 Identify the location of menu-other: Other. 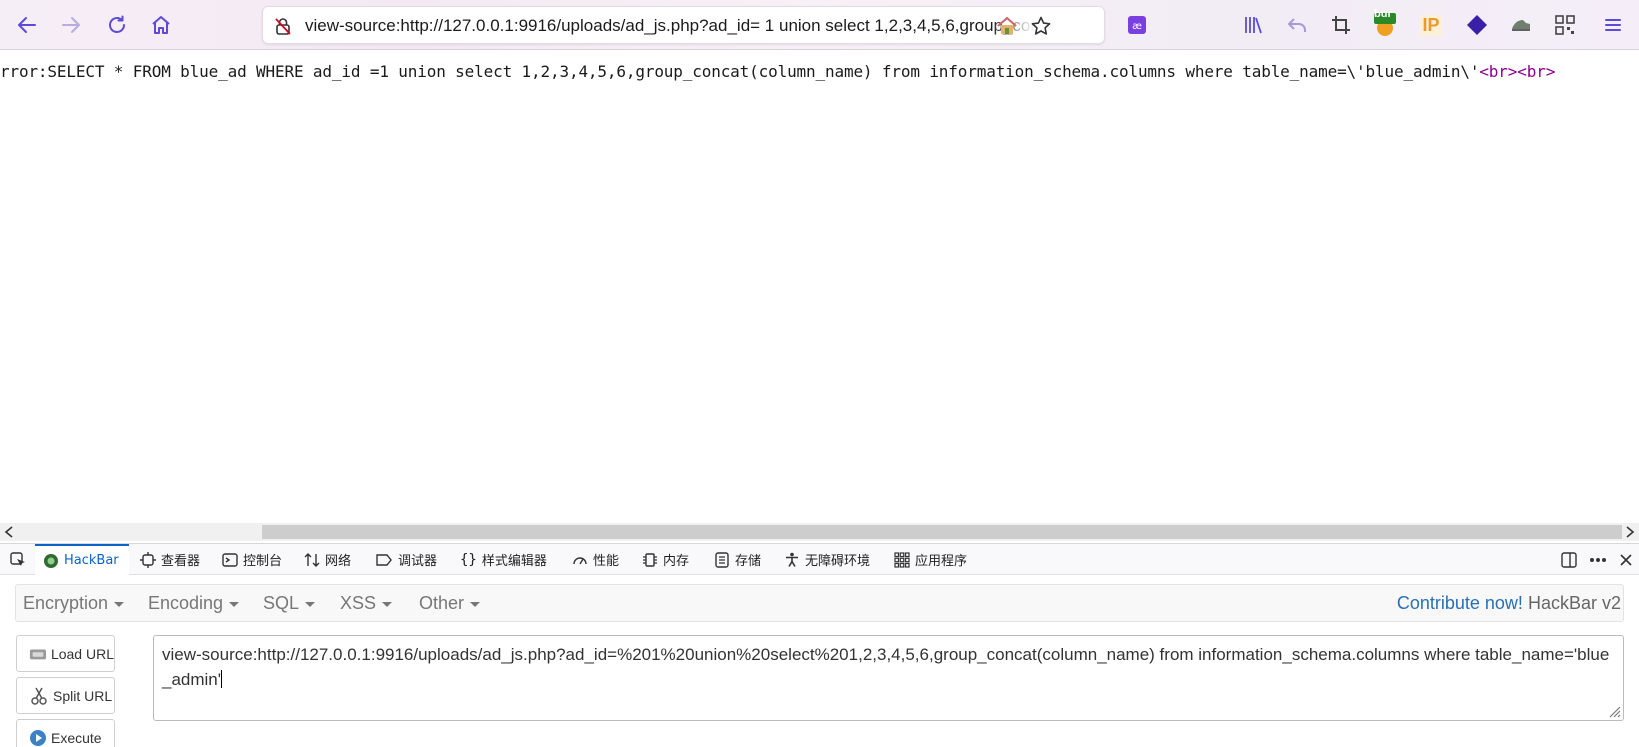
(450, 603).